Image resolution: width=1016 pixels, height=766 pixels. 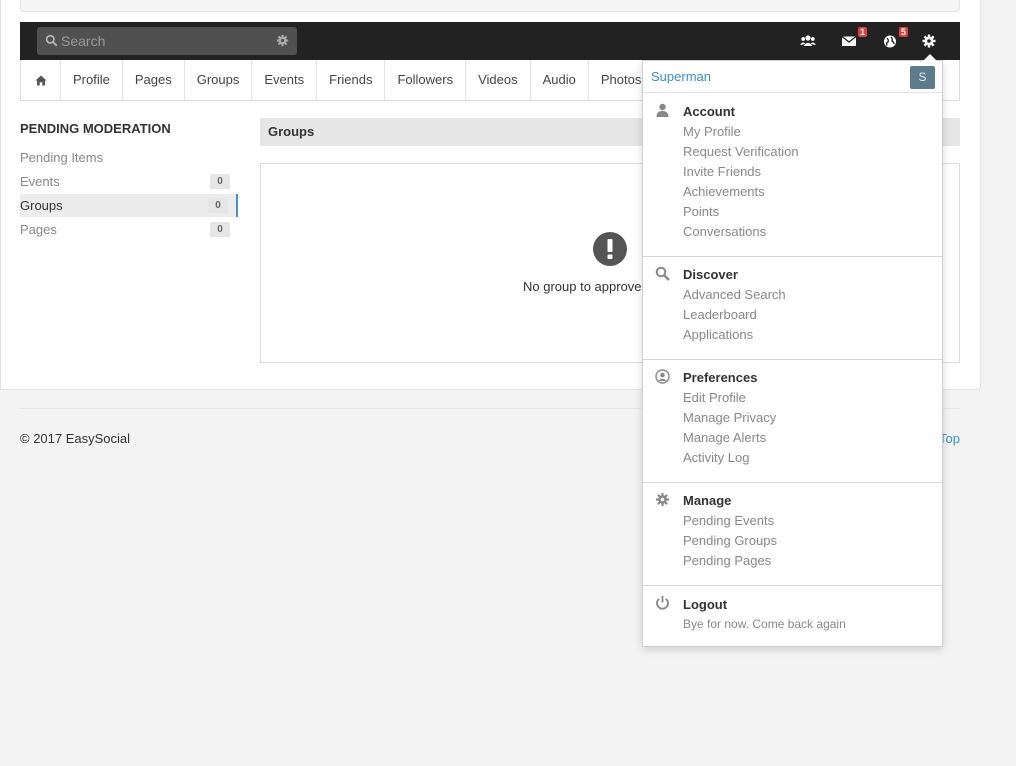 What do you see at coordinates (809, 41) in the screenshot?
I see `friends-icon` at bounding box center [809, 41].